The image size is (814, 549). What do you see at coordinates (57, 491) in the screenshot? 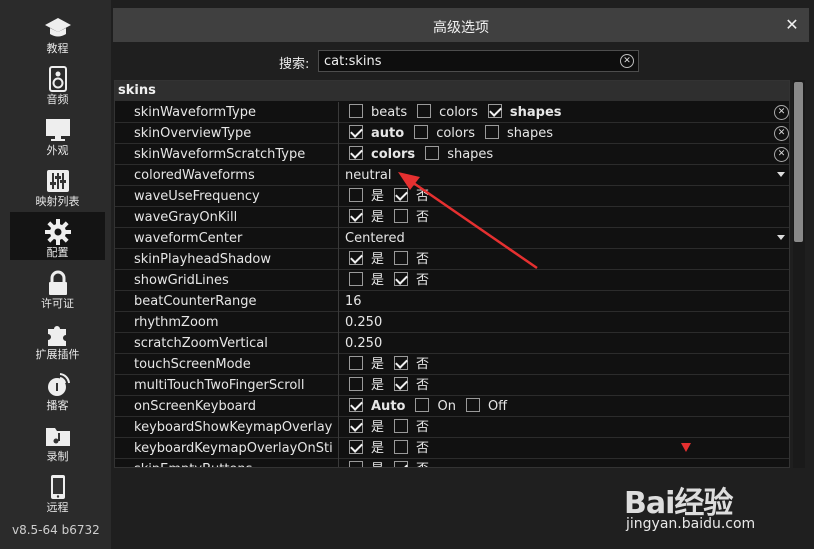
I see `sidebar-item-9: 远程` at bounding box center [57, 491].